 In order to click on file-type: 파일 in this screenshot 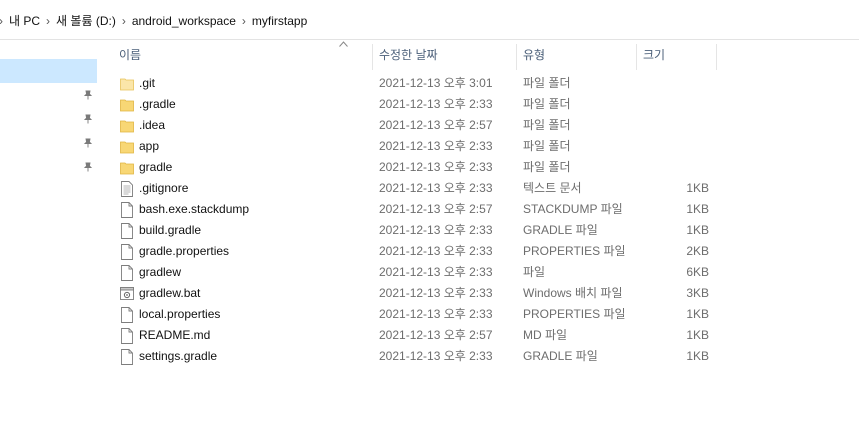, I will do `click(534, 272)`.